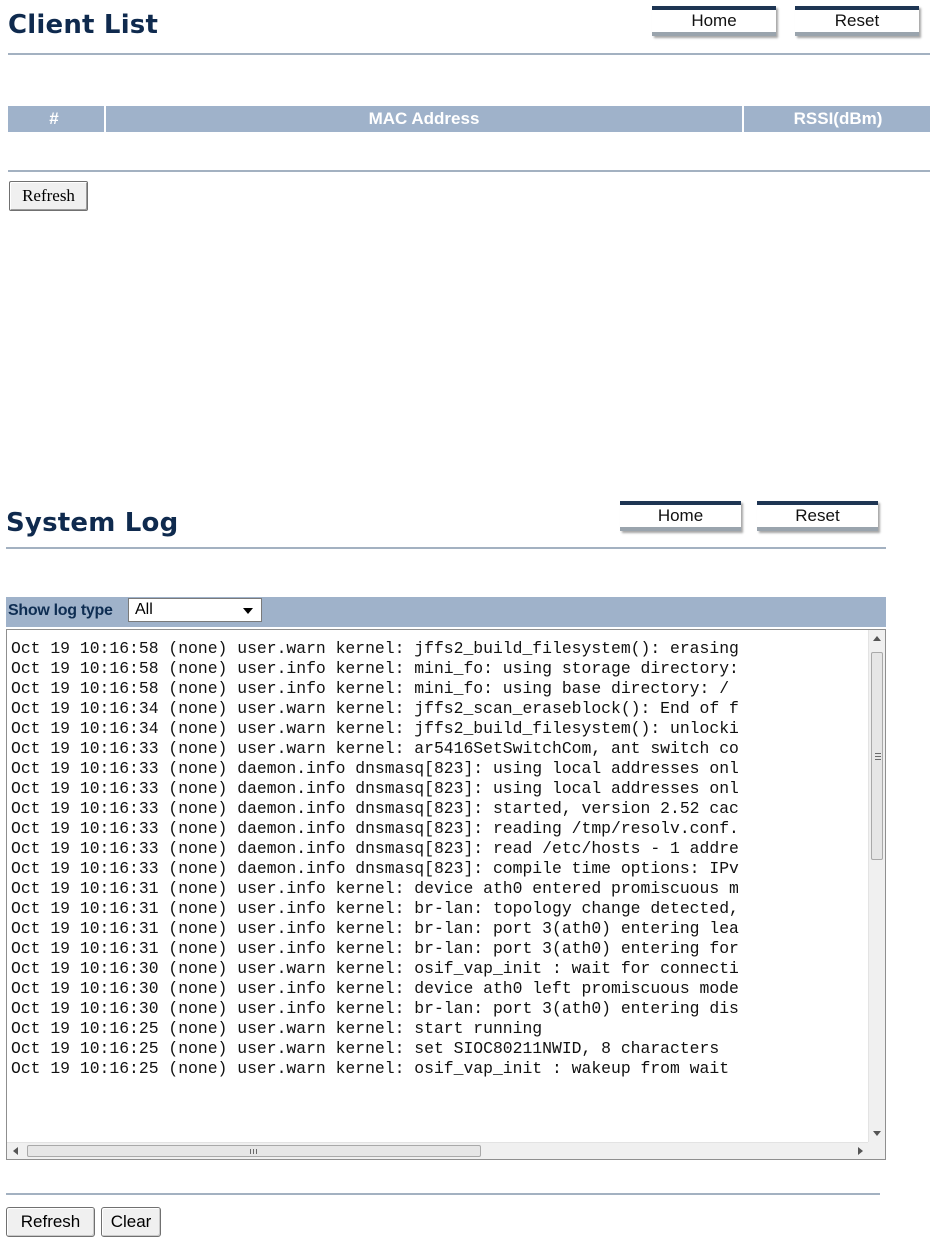  Describe the element at coordinates (248, 611) in the screenshot. I see `chevron-down-icon` at that location.